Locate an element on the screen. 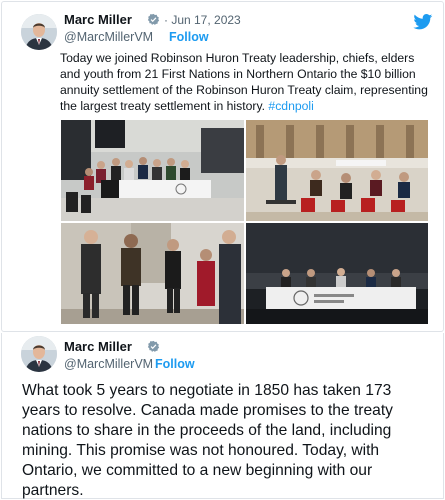 The height and width of the screenshot is (500, 445). tweet-date: · Jun 17, 2023 is located at coordinates (202, 20).